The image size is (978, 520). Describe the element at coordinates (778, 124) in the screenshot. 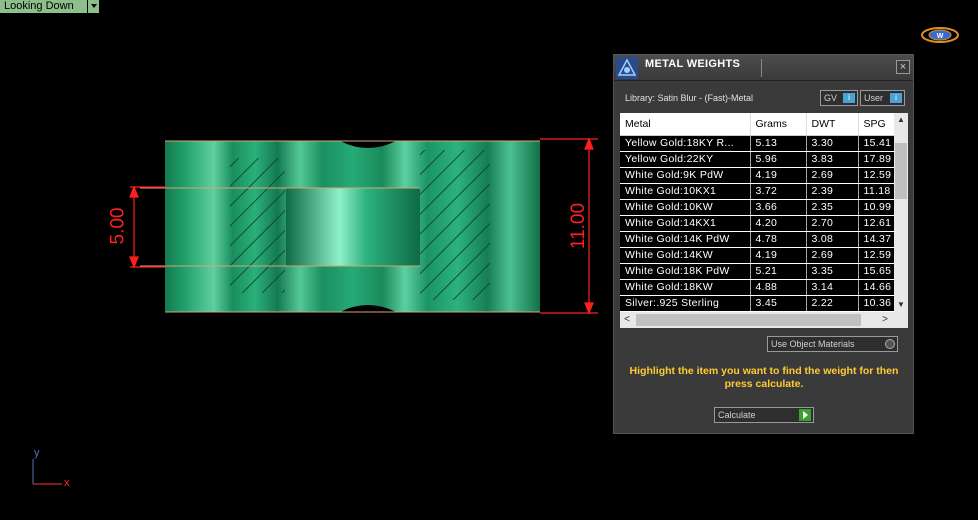

I see `column-header-grams: Grams` at that location.